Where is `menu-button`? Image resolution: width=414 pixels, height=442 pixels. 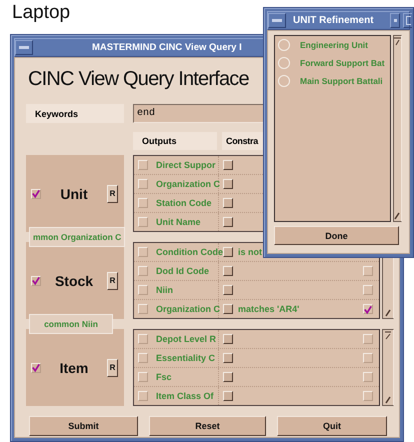
menu-button is located at coordinates (395, 20).